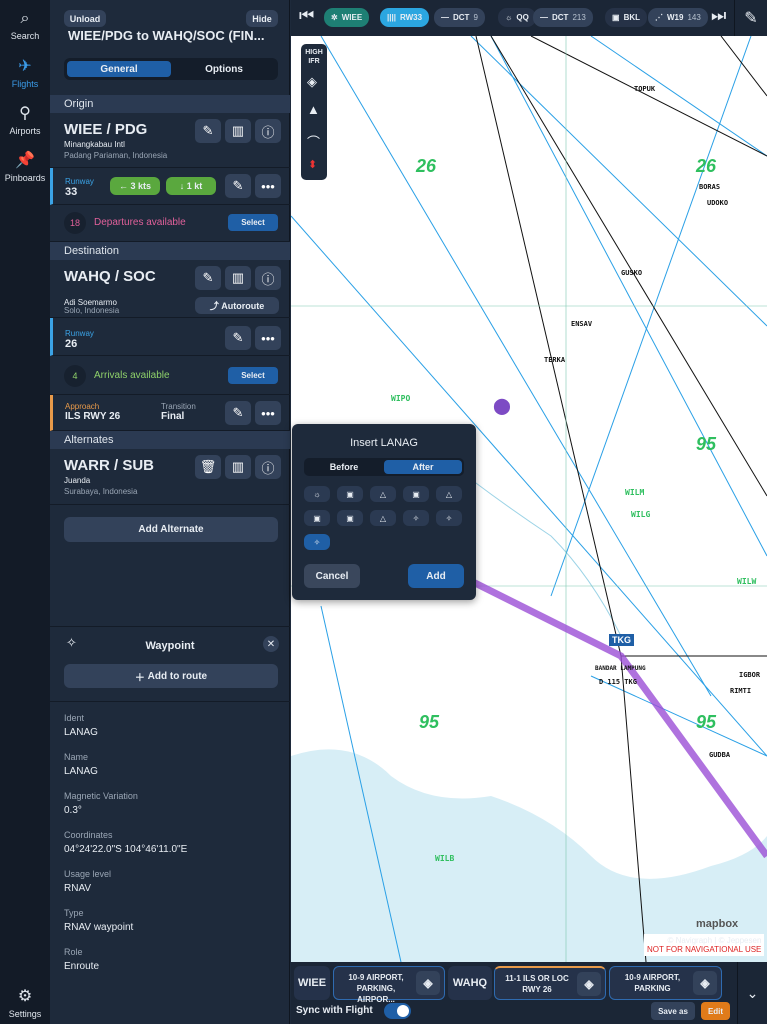 This screenshot has height=1024, width=767. Describe the element at coordinates (750, 18) in the screenshot. I see `edit-route-icon: ✎` at that location.